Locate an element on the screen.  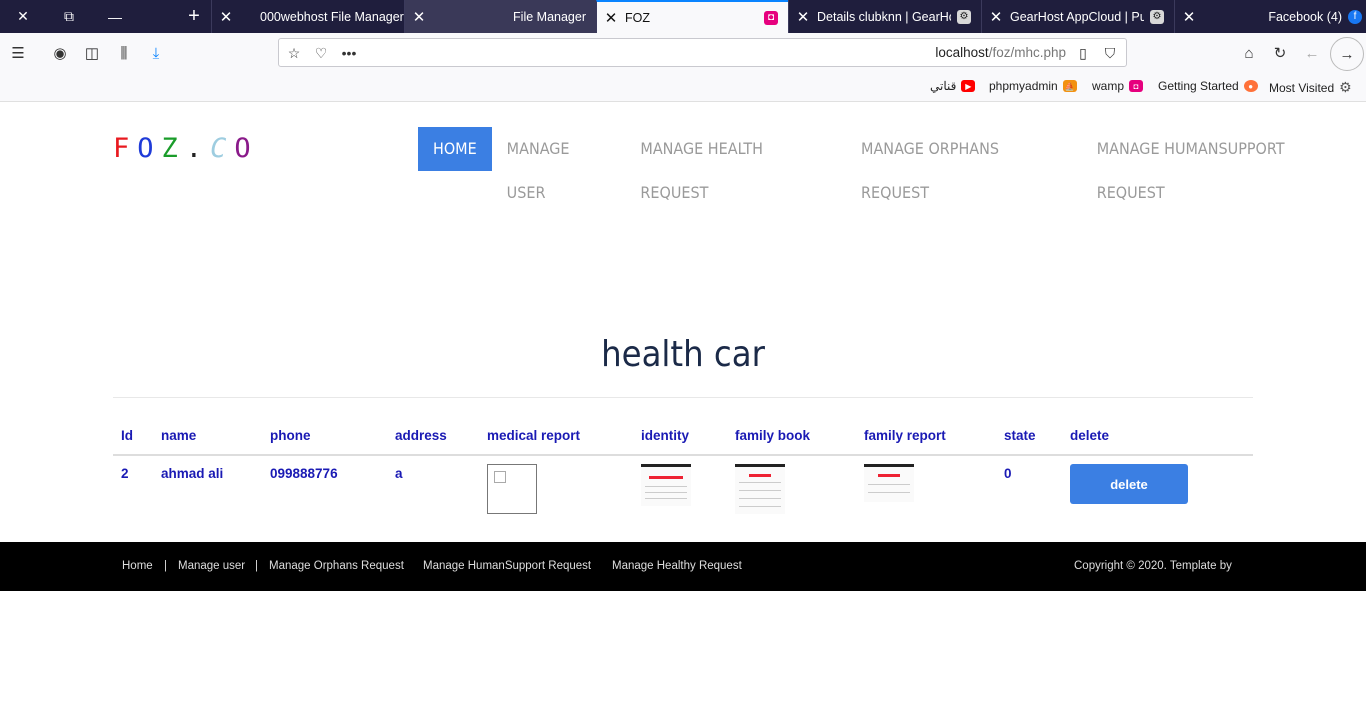
tab-file-manager-000webhost: ✕ 000webhost File Manager is located at coordinates (307, 16).